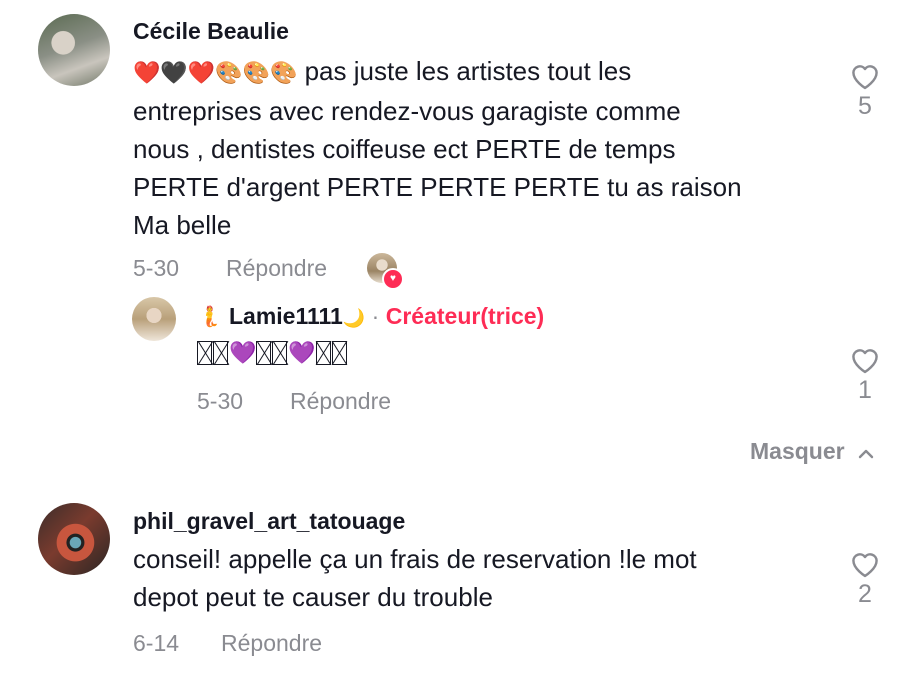 The image size is (914, 682). I want to click on comment-date: 6-14, so click(156, 643).